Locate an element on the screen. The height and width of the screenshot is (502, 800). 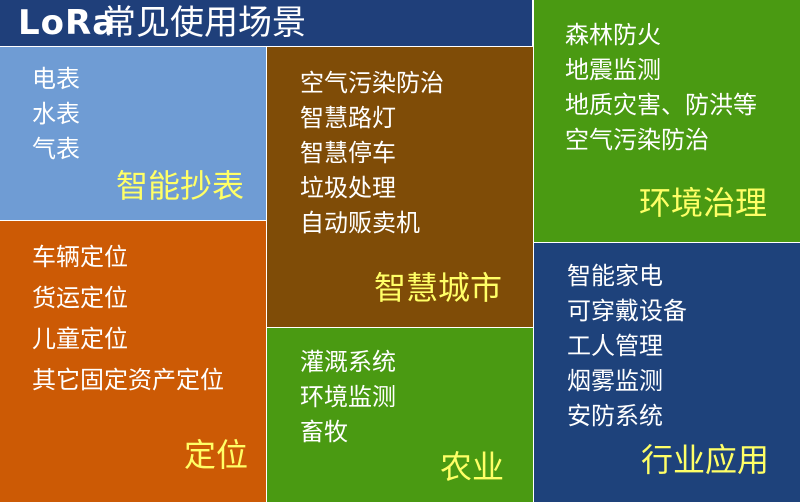
agri-item: 环境监测 is located at coordinates (348, 397).